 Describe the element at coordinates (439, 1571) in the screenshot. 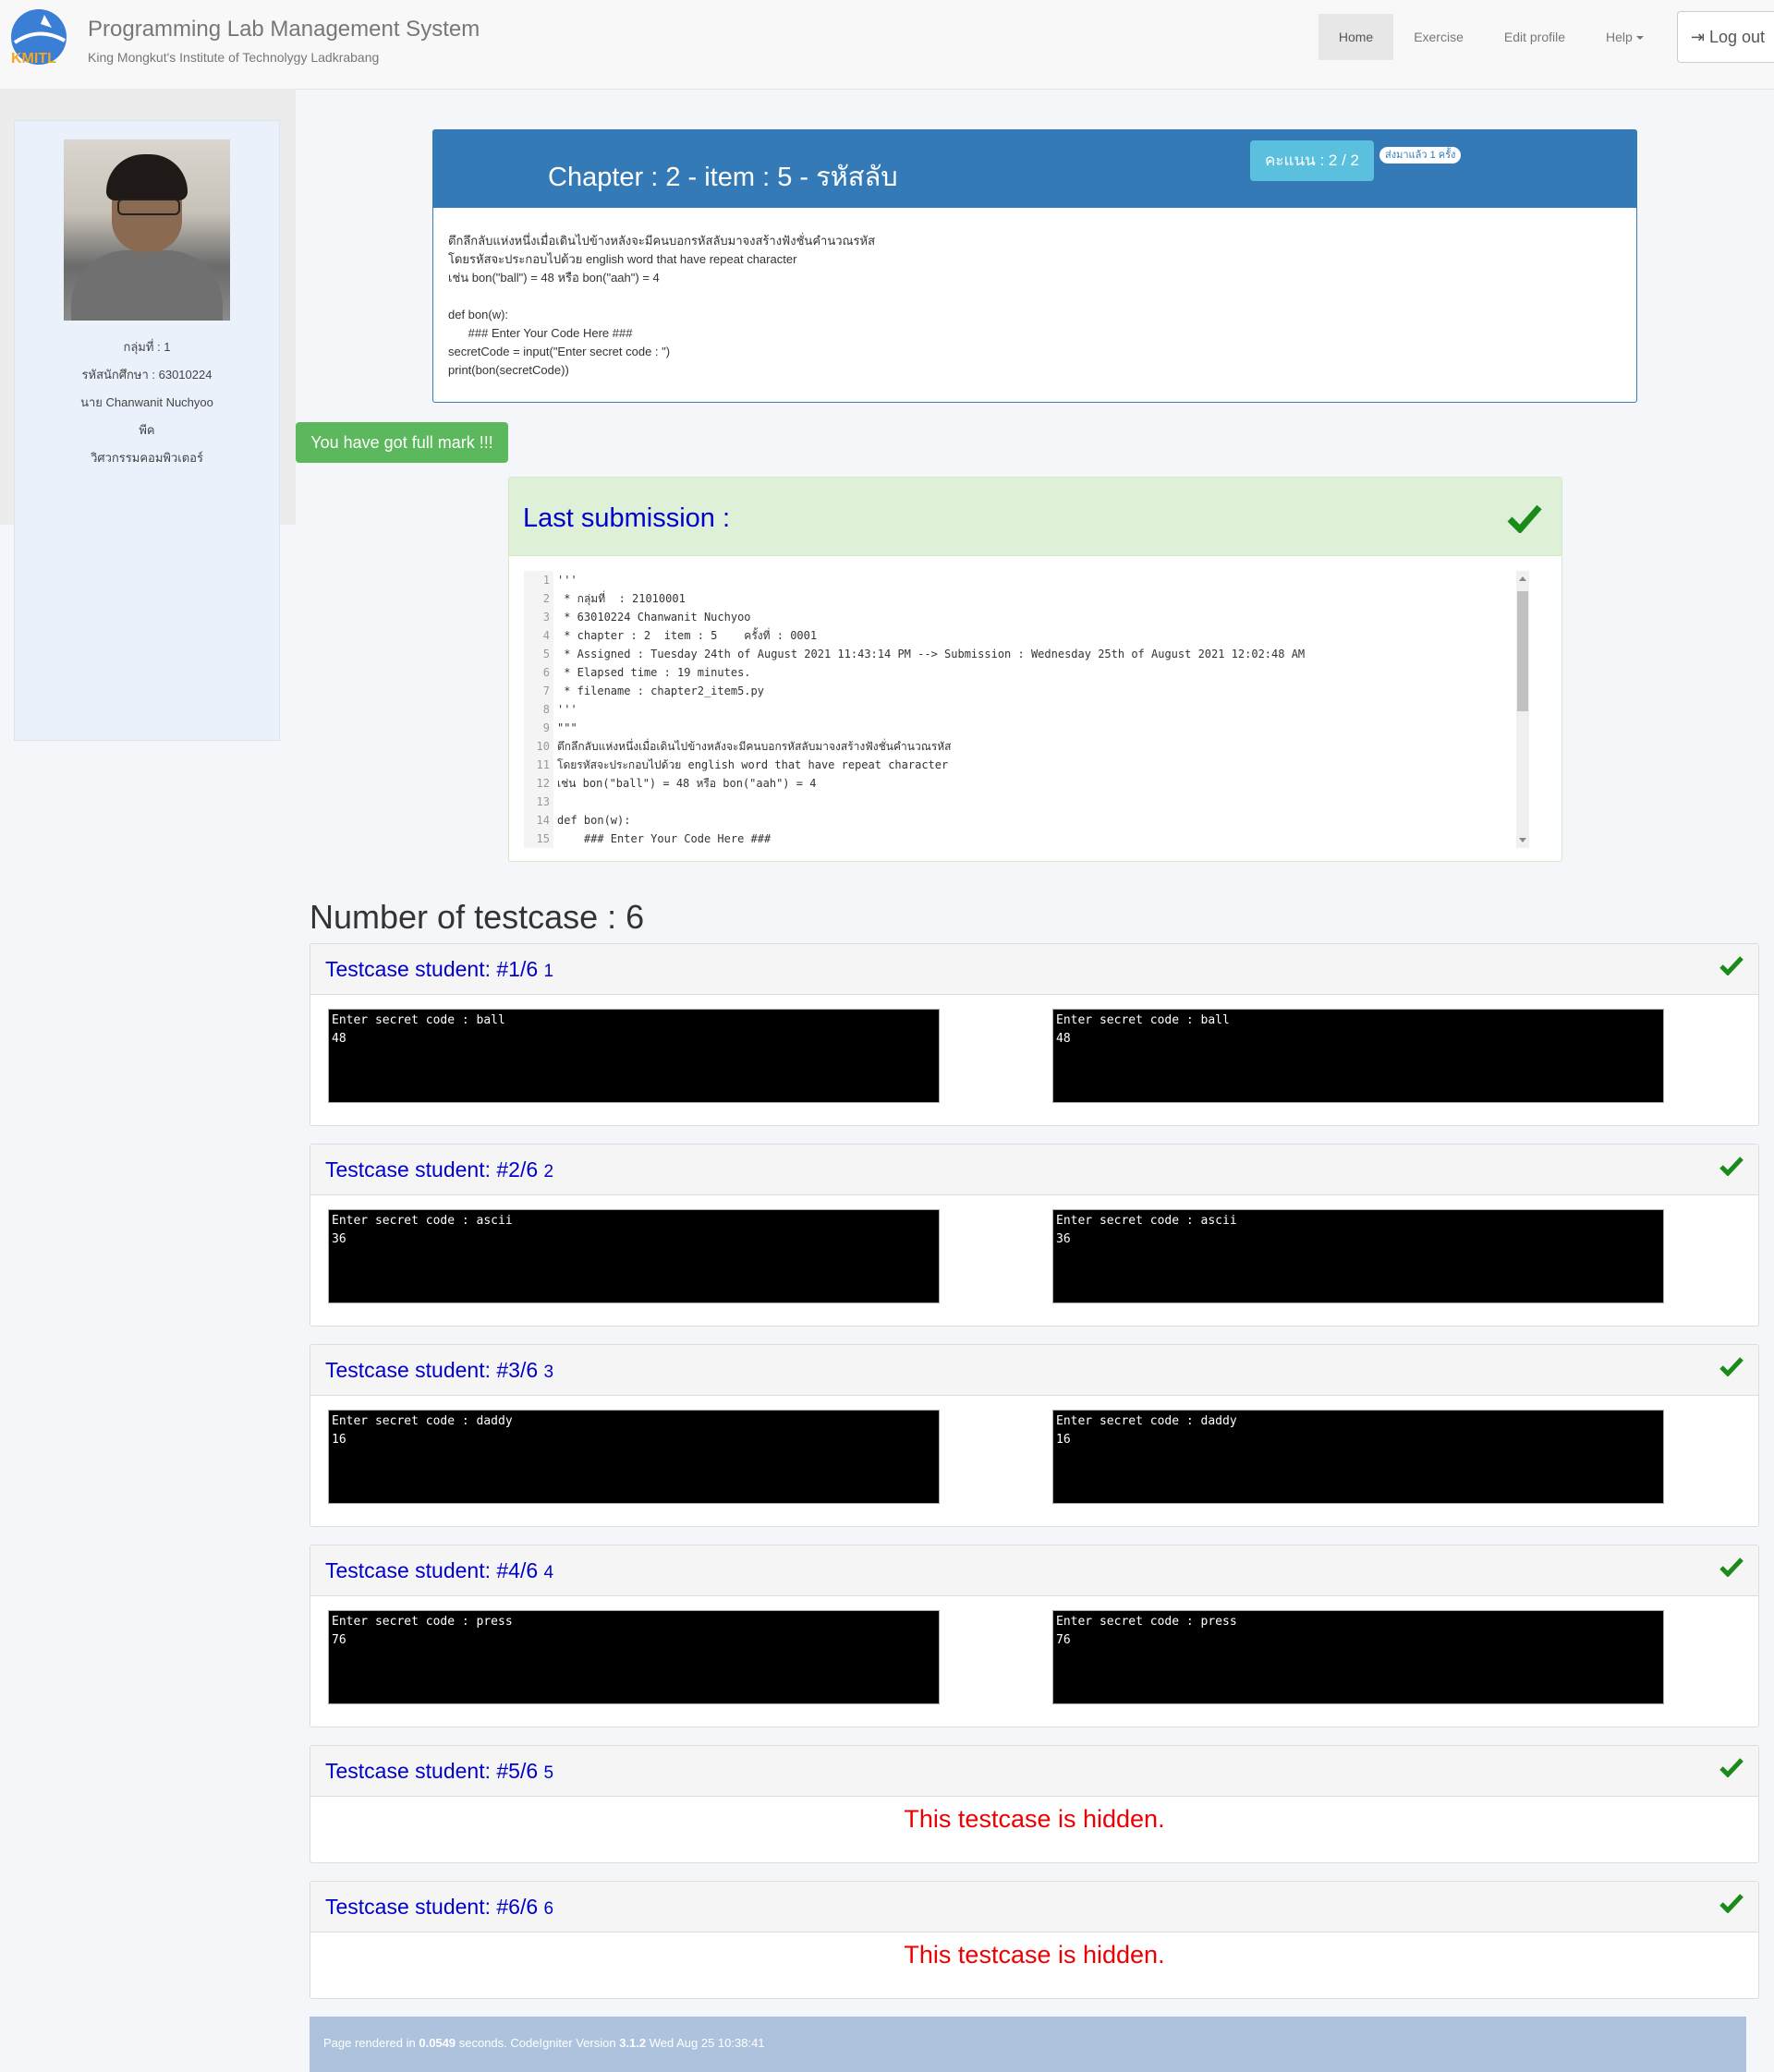

I see `testcase-title: Testcase student: #4/6 4` at that location.